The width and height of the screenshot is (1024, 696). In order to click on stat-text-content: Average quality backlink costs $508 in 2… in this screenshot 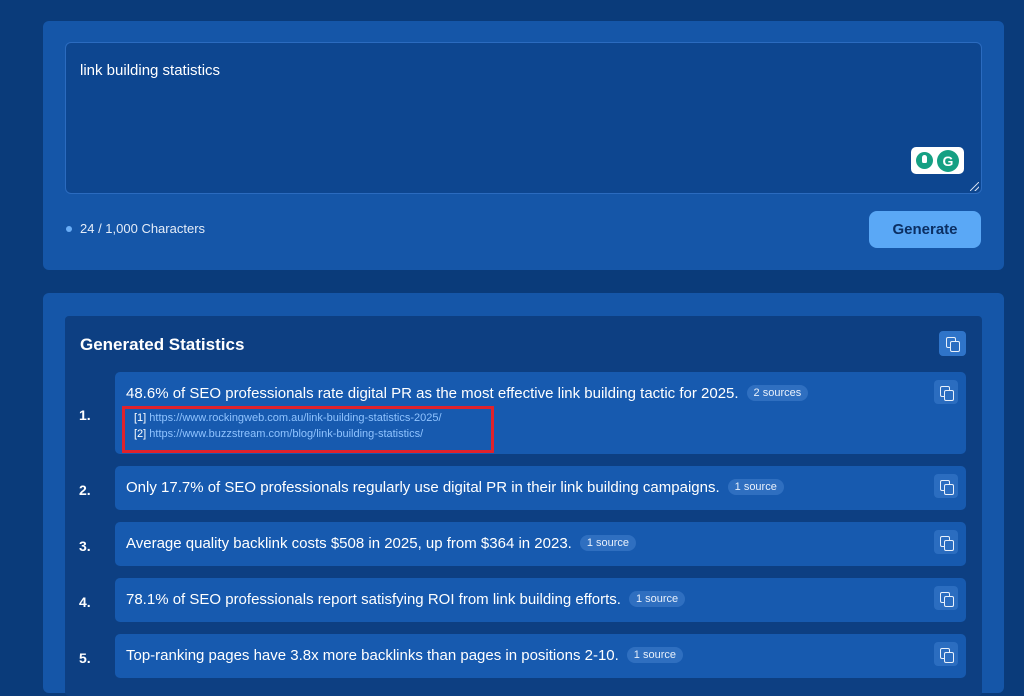, I will do `click(349, 543)`.